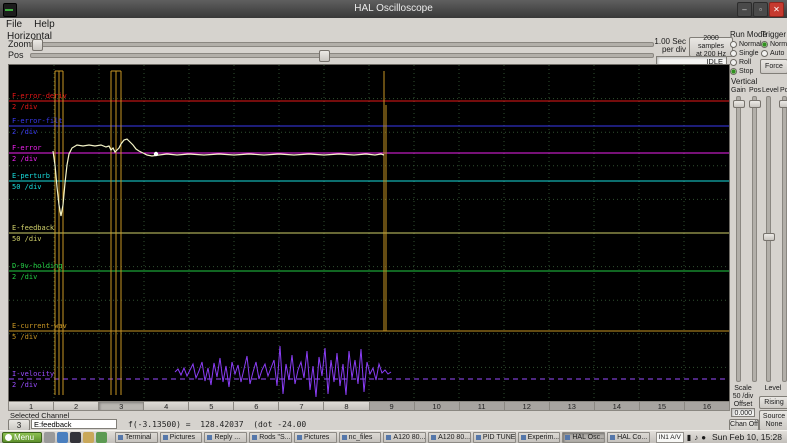  Describe the element at coordinates (88, 437) in the screenshot. I see `files-icon` at that location.